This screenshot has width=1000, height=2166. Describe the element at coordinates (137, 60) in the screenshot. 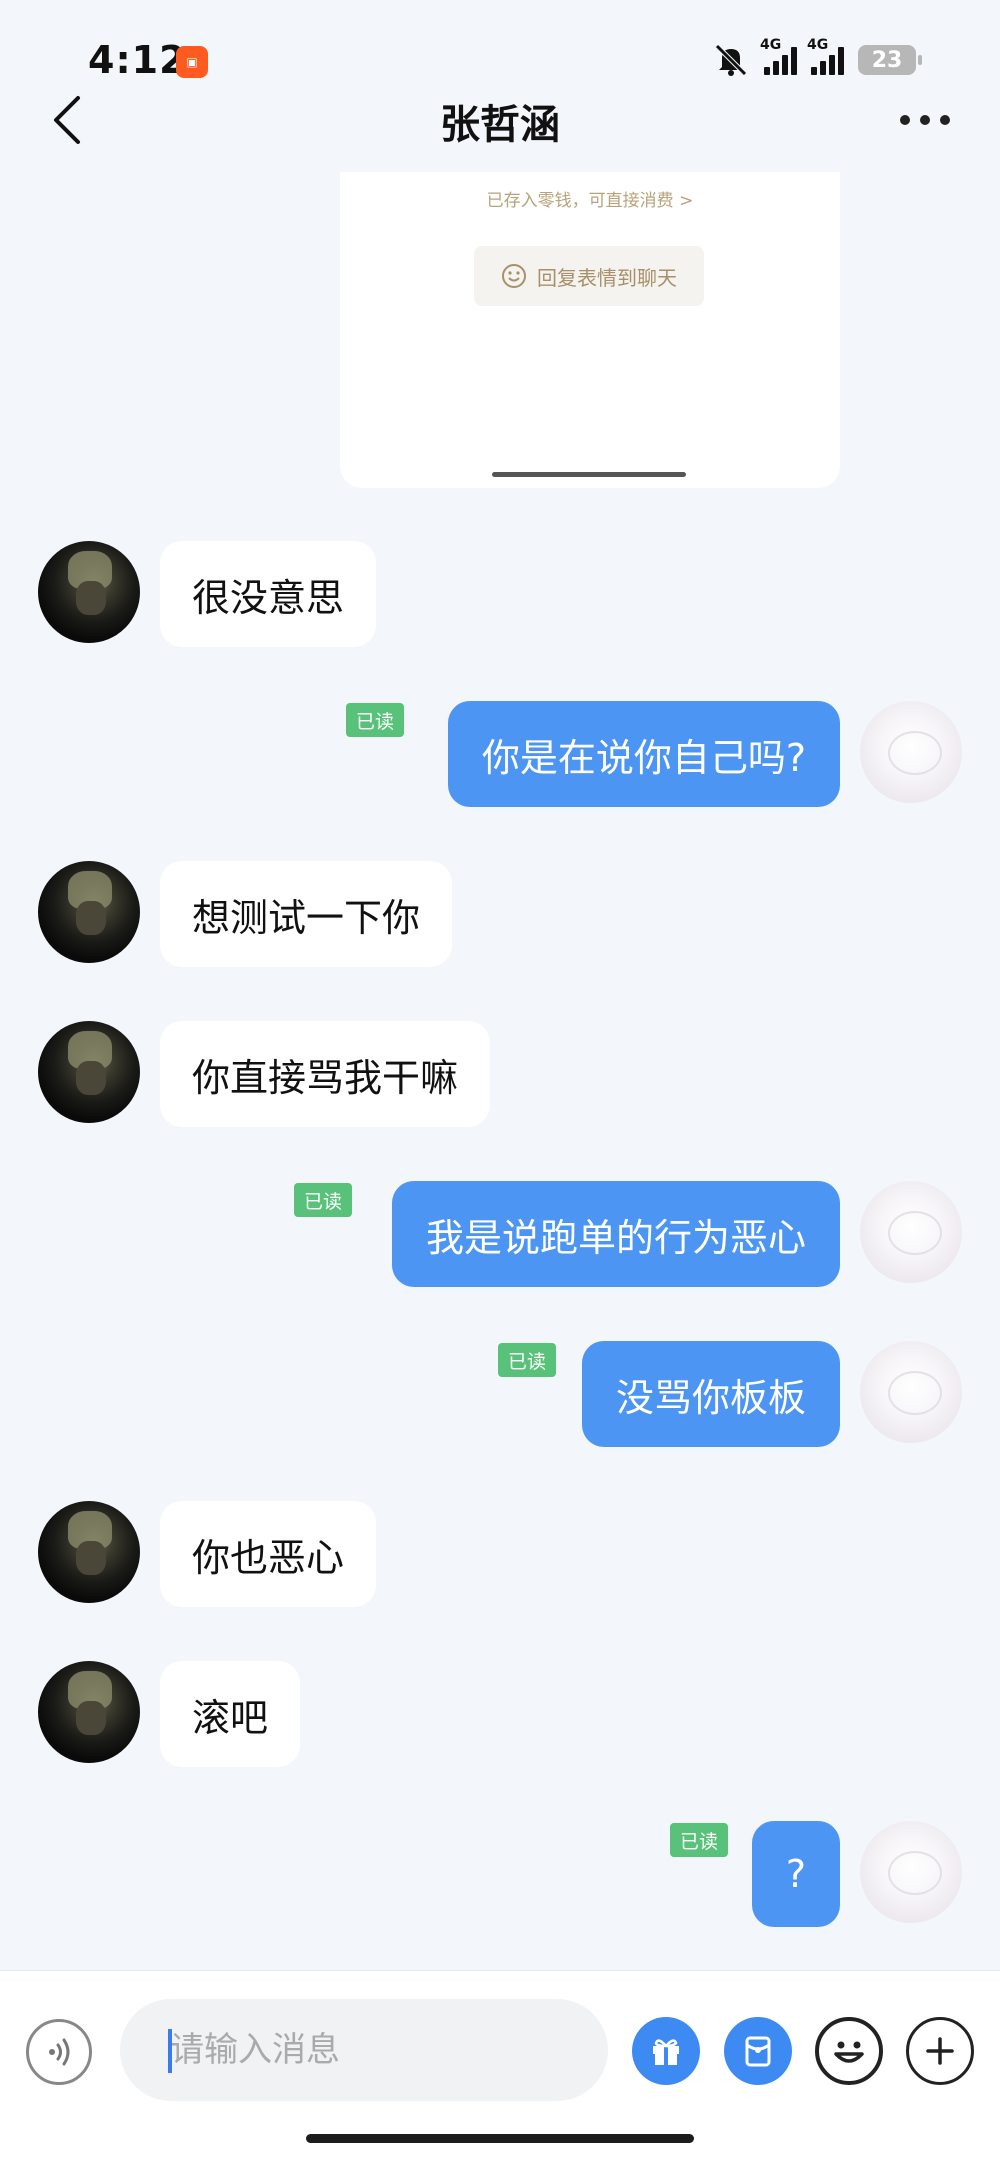

I see `status-time: 4:12` at that location.